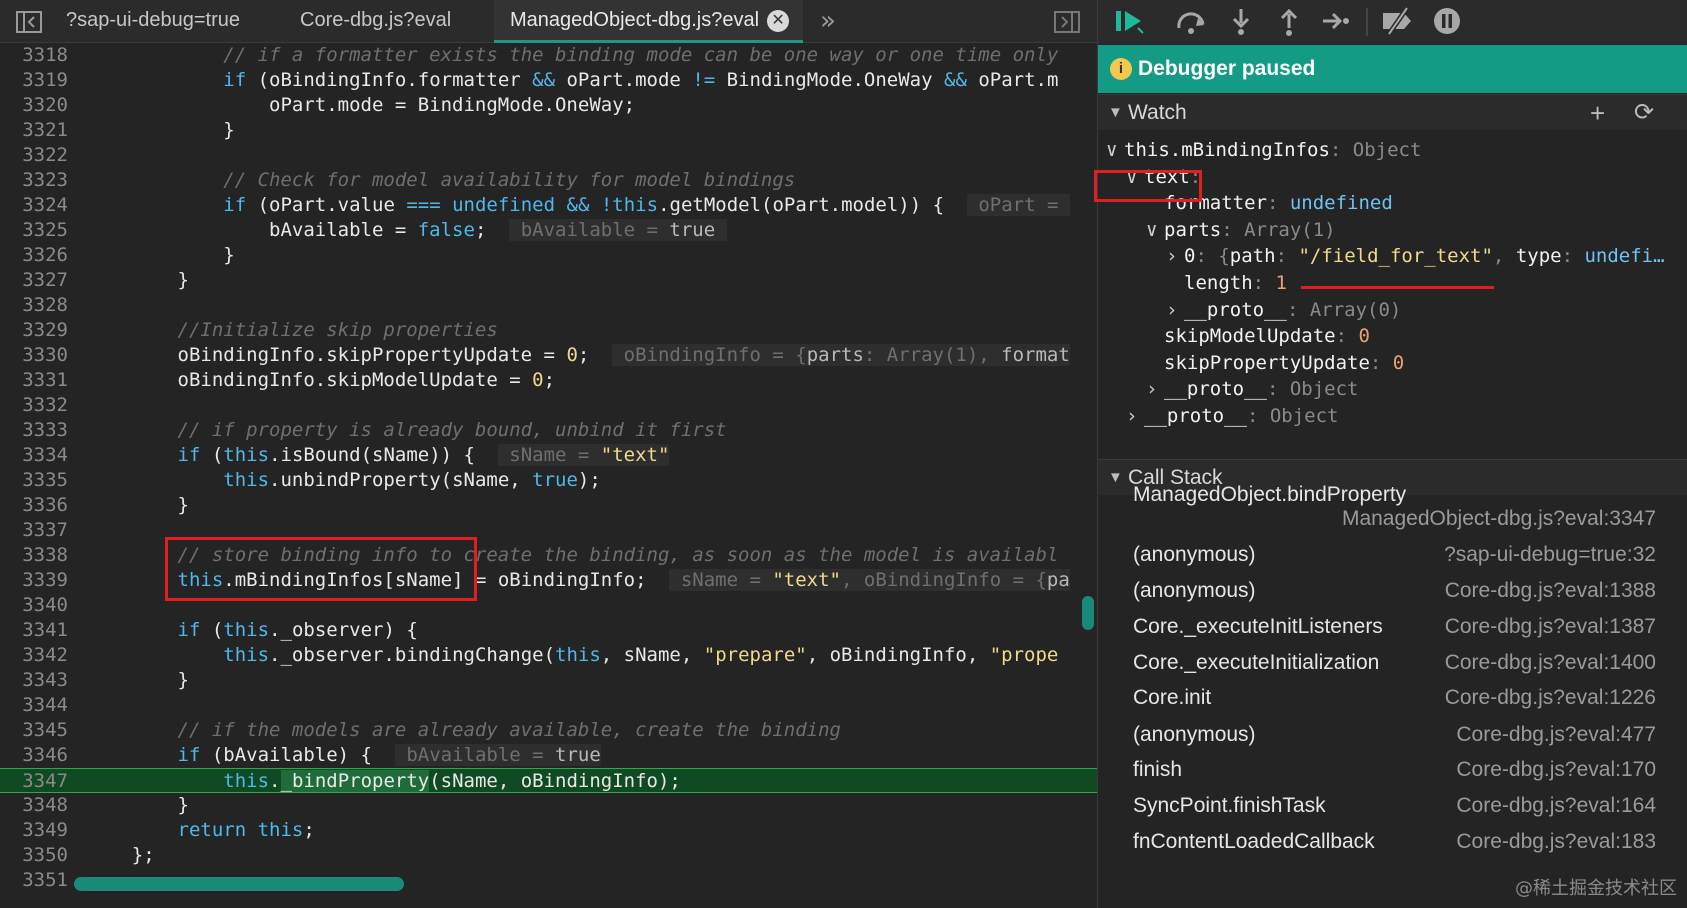 This screenshot has height=908, width=1687. What do you see at coordinates (548, 830) in the screenshot?
I see `code-line: 3349 return this;` at bounding box center [548, 830].